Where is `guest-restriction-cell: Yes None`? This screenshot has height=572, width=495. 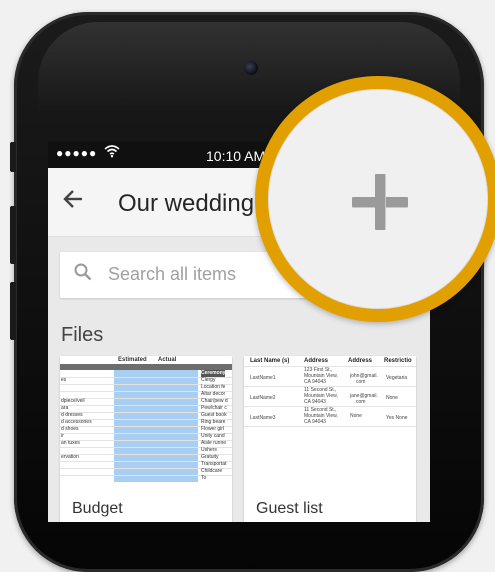
guest-restriction-cell: Yes None is located at coordinates (397, 418).